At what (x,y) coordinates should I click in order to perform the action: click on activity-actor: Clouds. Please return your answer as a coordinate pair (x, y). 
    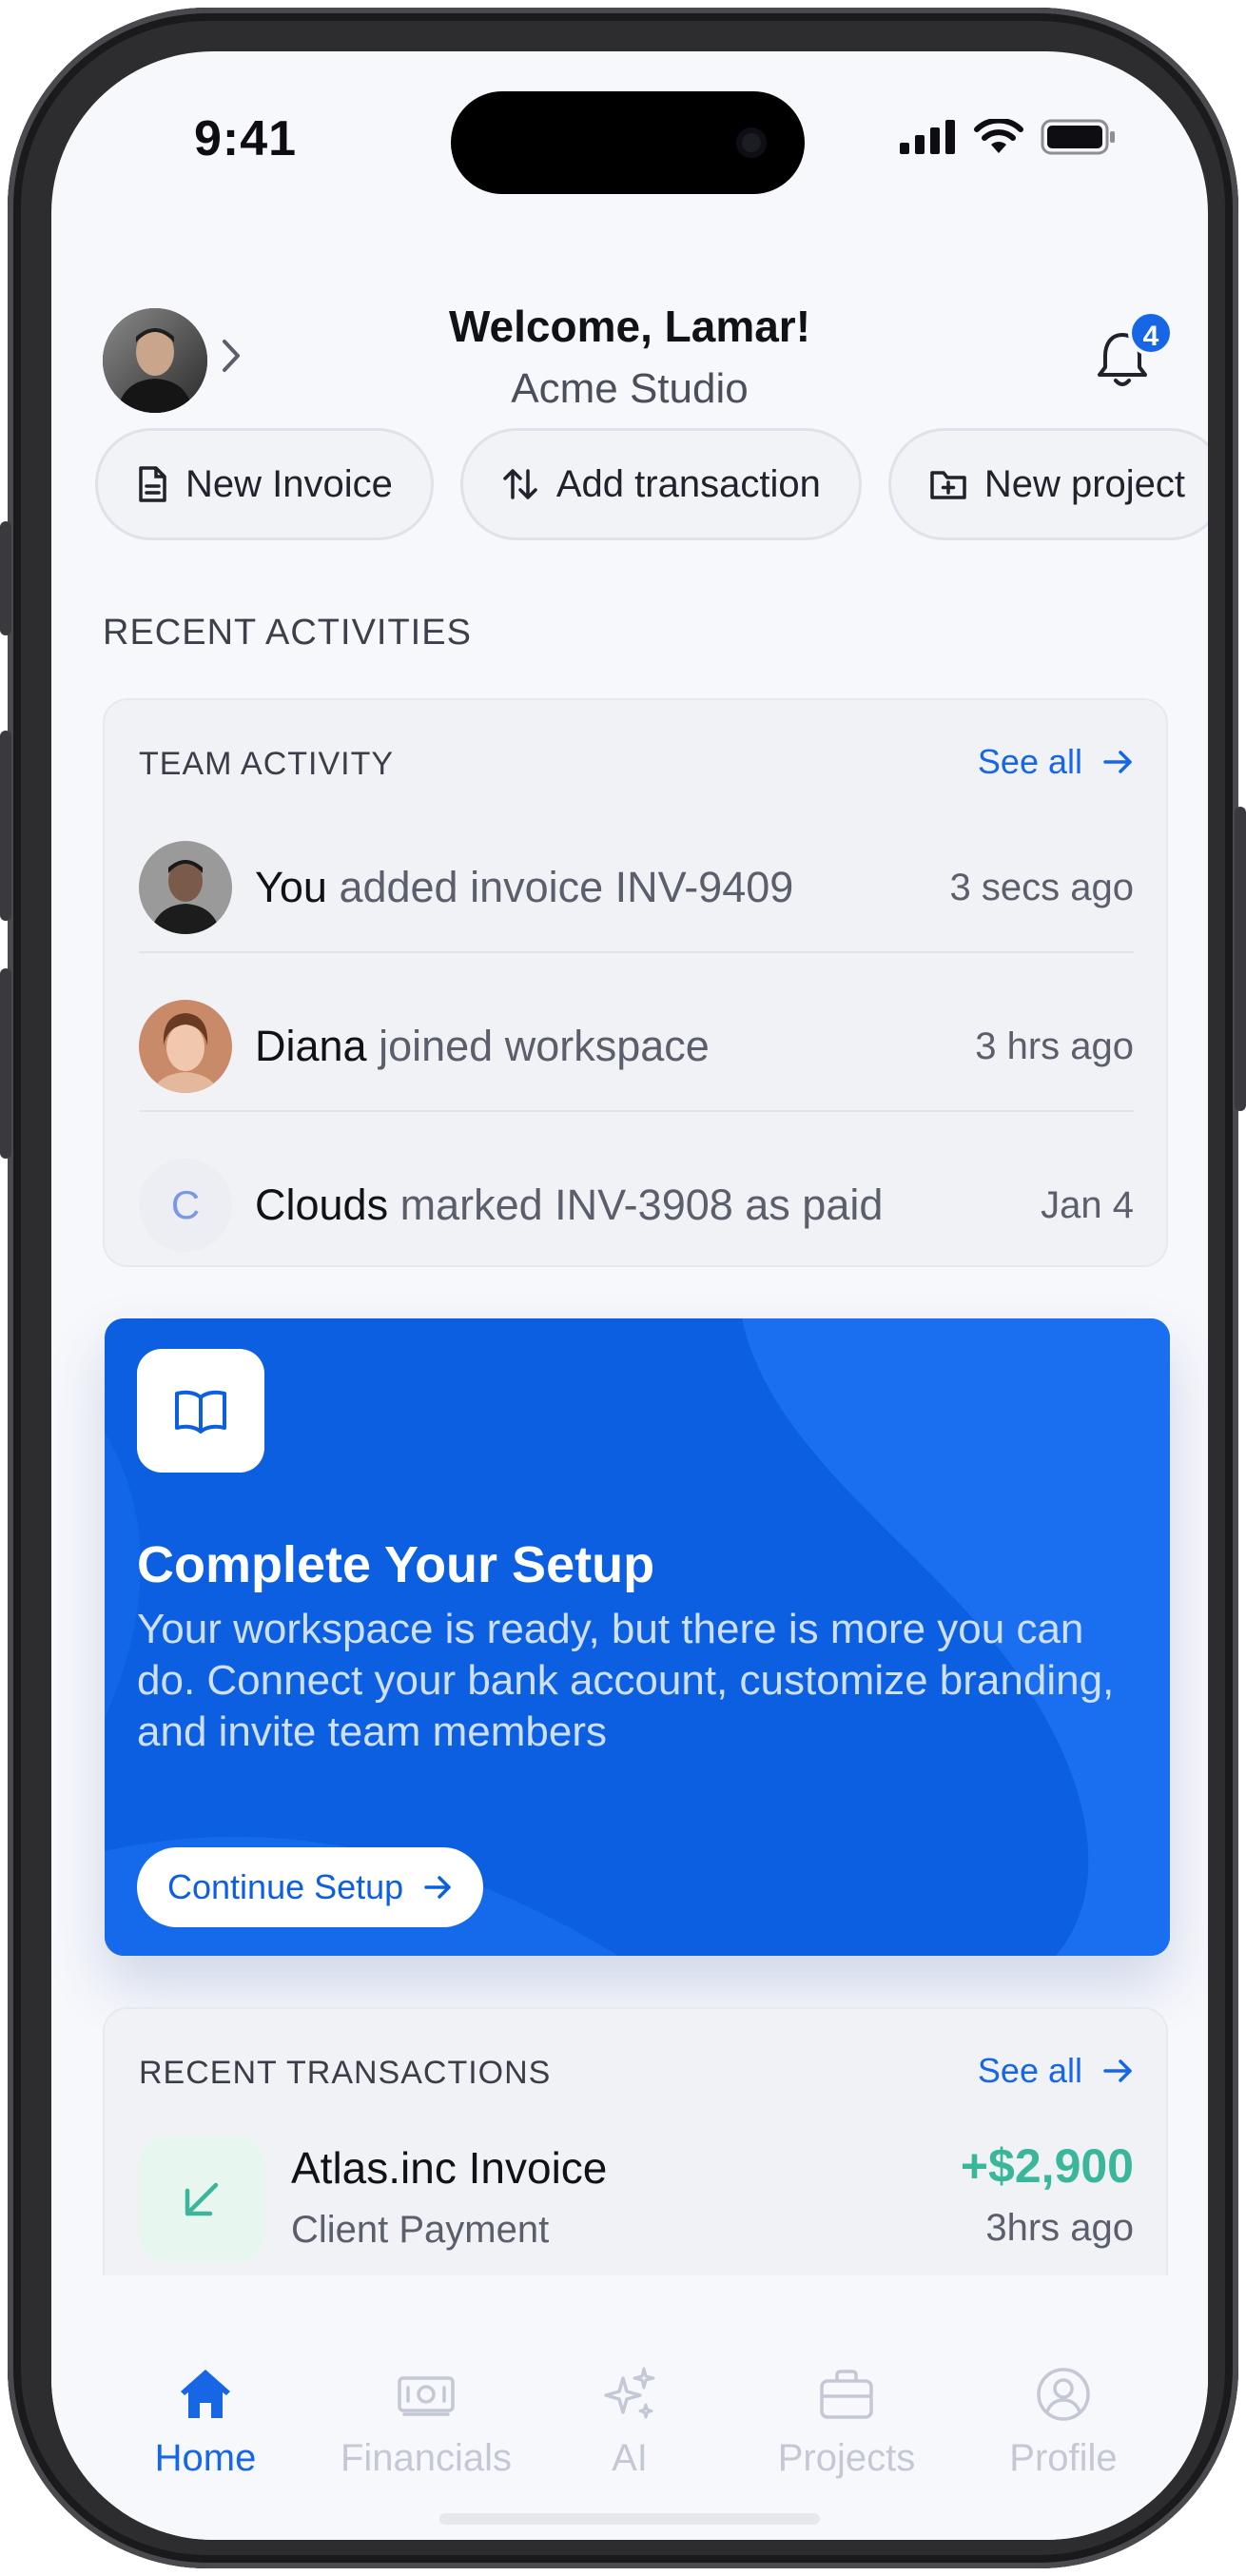
    Looking at the image, I should click on (322, 1205).